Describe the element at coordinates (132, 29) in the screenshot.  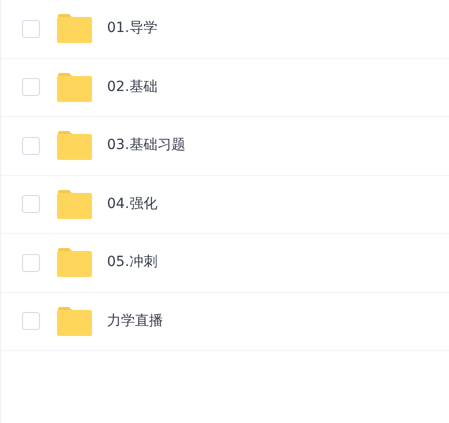
I see `folder-name: 01.导学` at that location.